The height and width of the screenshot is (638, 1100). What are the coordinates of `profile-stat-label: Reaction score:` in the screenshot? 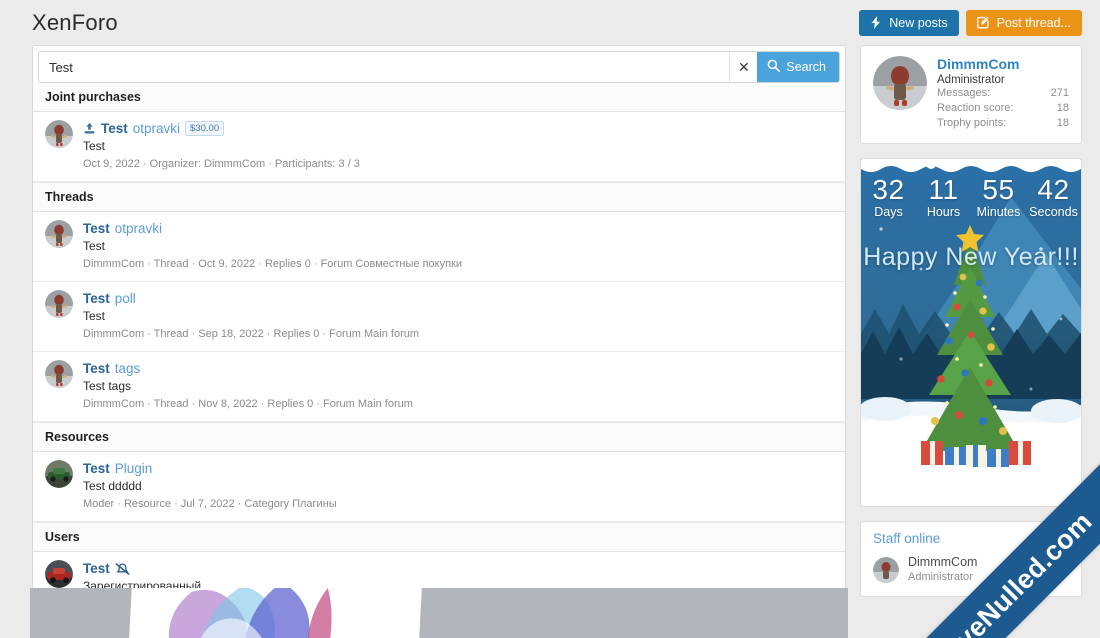 It's located at (975, 108).